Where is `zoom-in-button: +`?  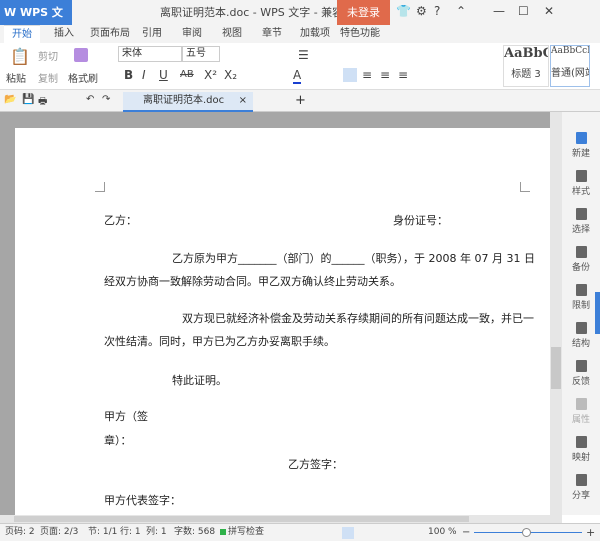
zoom-in-button: + is located at coordinates (590, 532).